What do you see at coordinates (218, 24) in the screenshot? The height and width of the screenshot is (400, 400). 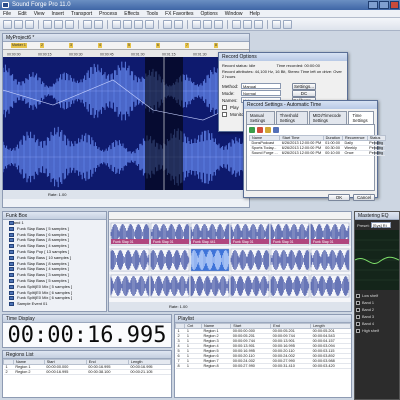 I see `loop-icon` at bounding box center [218, 24].